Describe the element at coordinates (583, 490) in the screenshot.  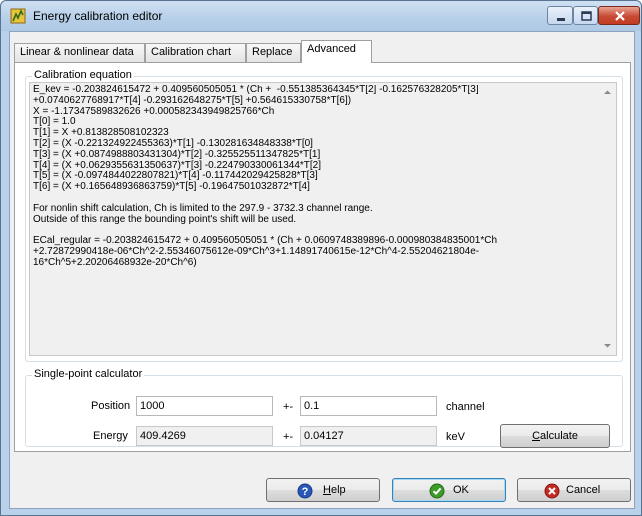
I see `cancel-label: Cancel` at that location.